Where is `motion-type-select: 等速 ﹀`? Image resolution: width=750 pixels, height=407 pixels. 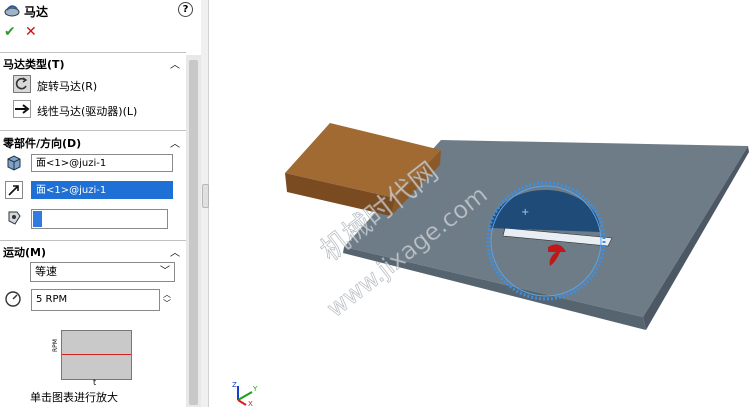 motion-type-select: 等速 ﹀ is located at coordinates (102, 272).